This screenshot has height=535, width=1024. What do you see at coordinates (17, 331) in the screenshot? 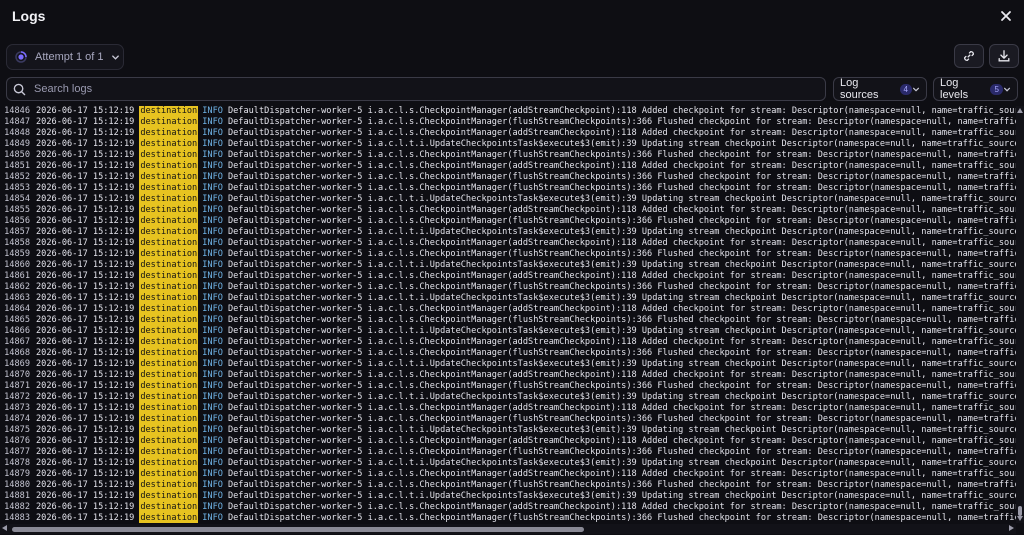
I see `log-line-number: 14866` at bounding box center [17, 331].